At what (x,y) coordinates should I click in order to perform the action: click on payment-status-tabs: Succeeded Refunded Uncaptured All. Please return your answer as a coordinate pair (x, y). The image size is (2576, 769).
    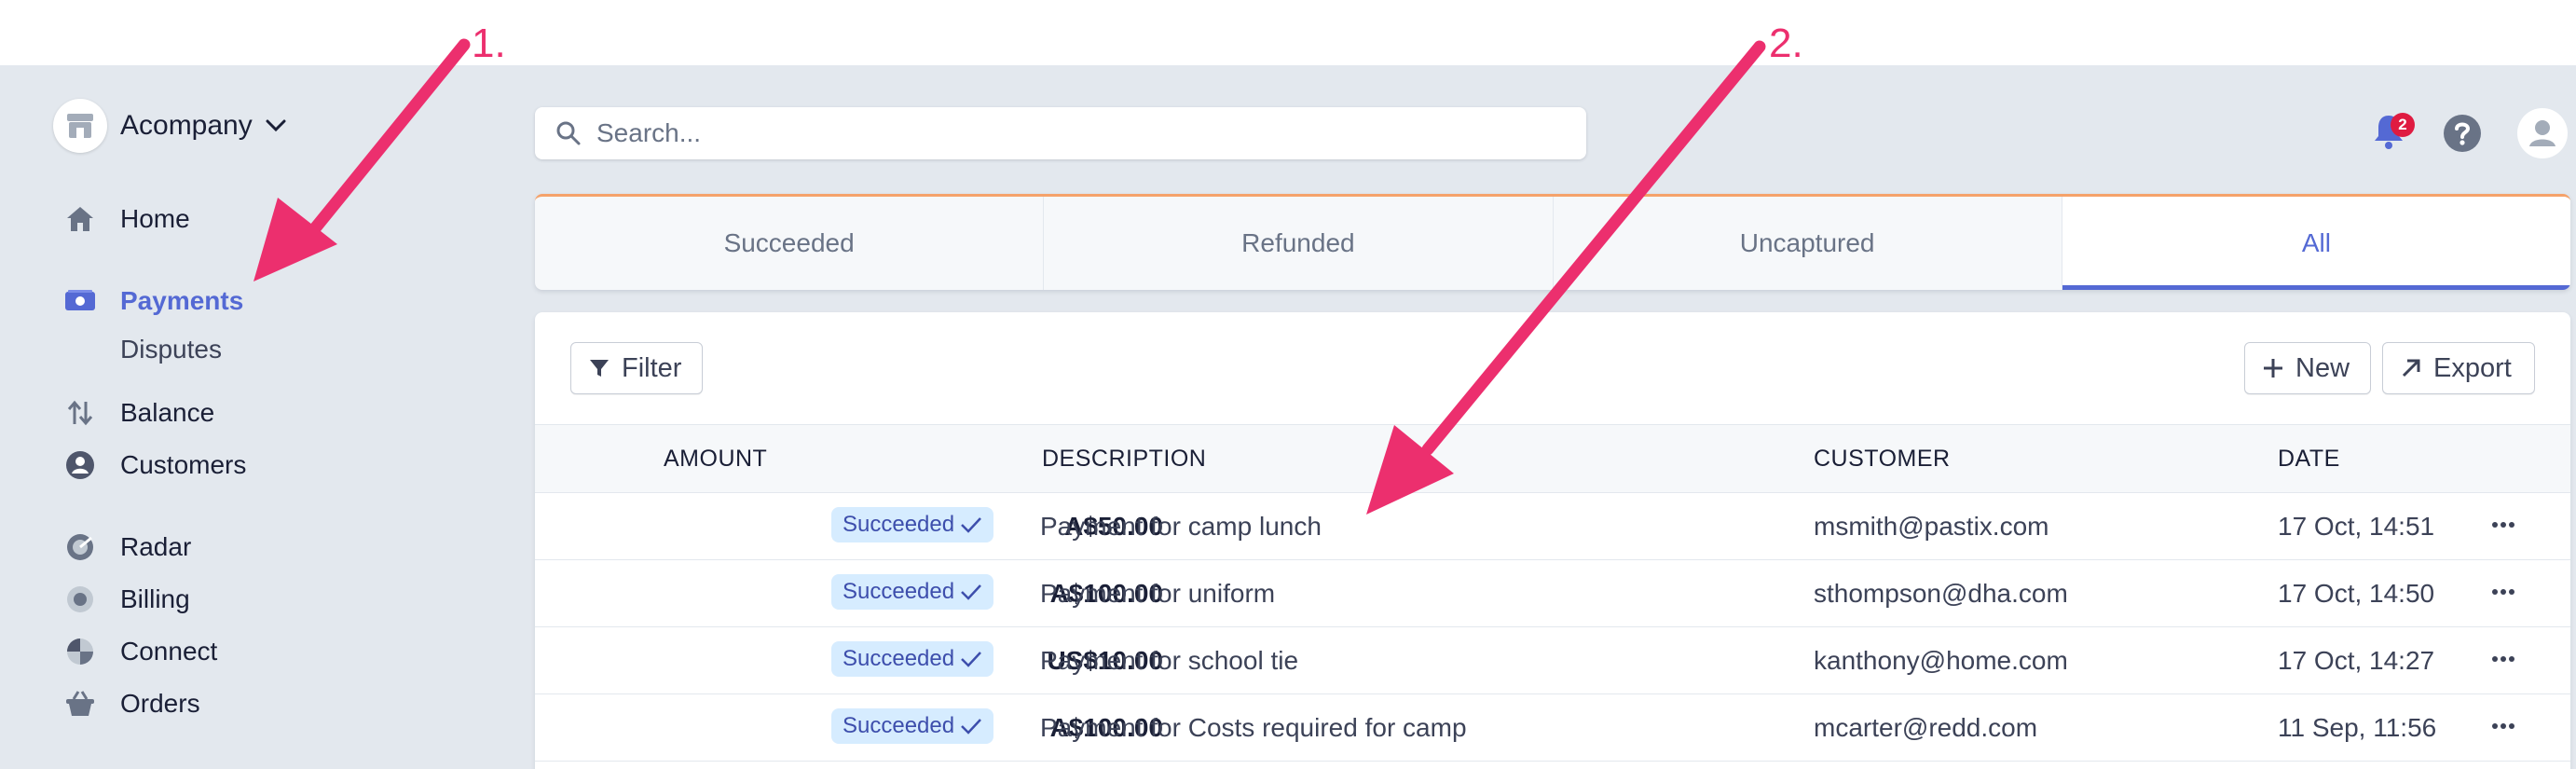
    Looking at the image, I should click on (1552, 242).